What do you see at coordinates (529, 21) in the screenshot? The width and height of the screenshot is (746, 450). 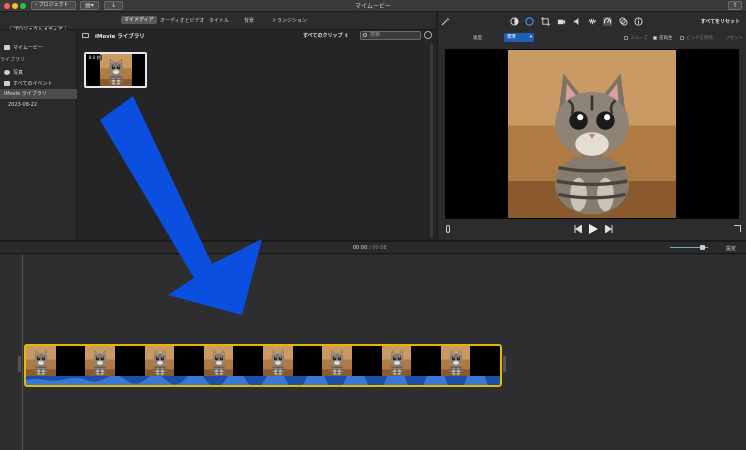 I see `color-correction-icon` at bounding box center [529, 21].